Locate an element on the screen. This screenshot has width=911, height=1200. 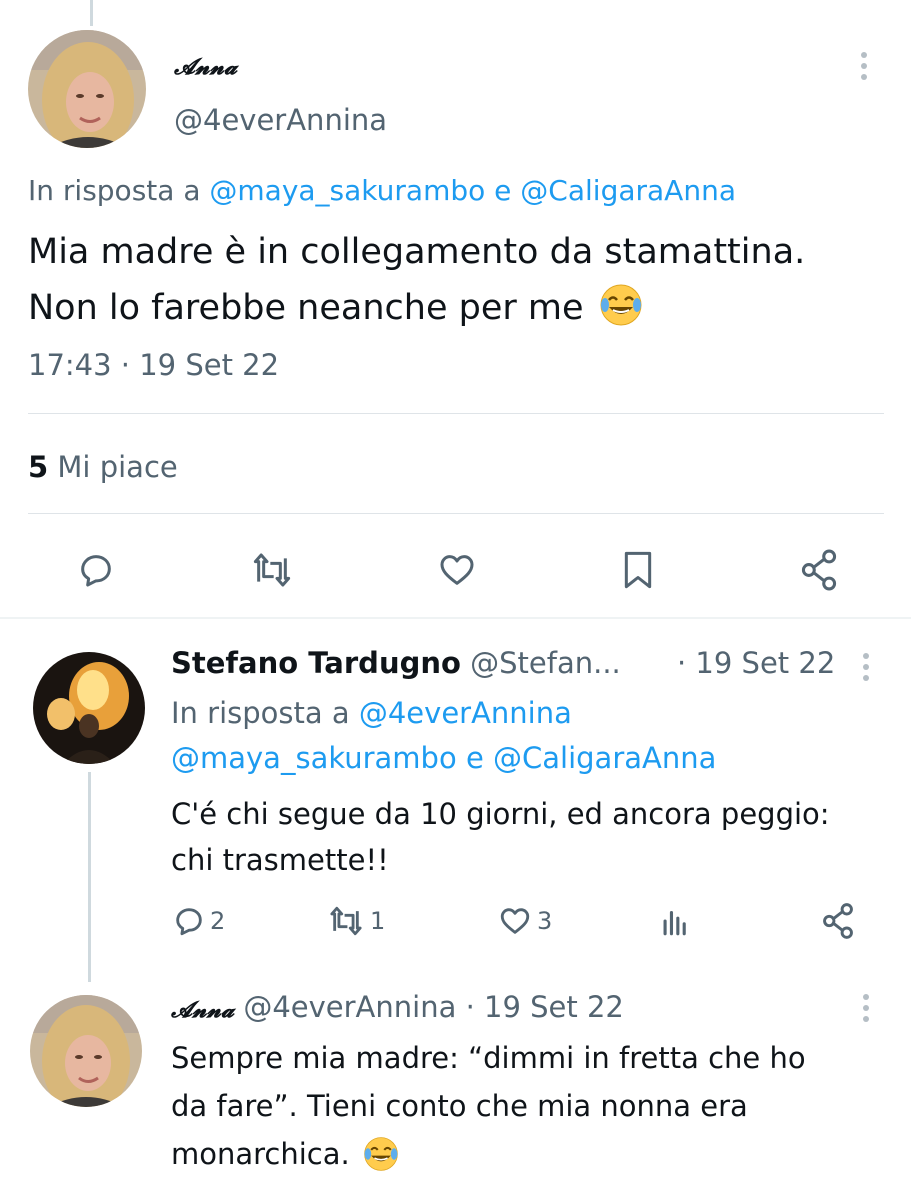
reply-metric: 2 is located at coordinates (198, 921).